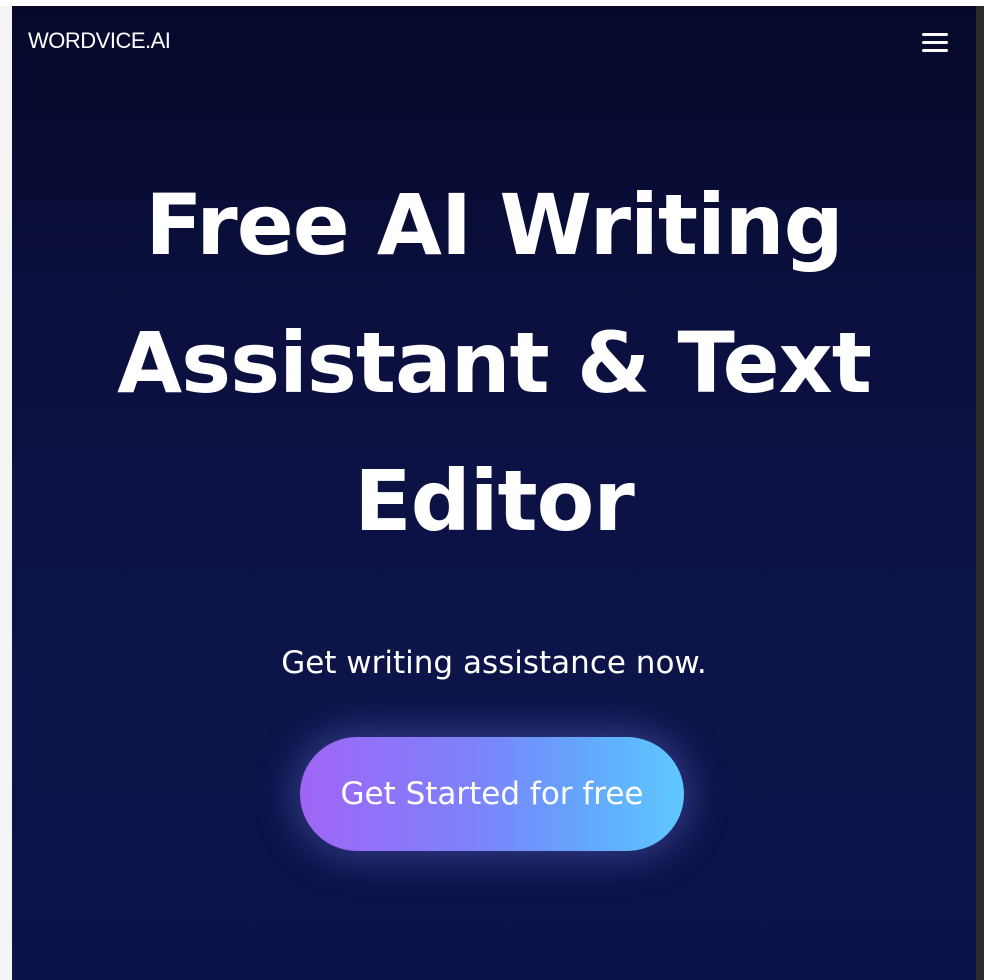  What do you see at coordinates (6, 493) in the screenshot?
I see `window-left-edge` at bounding box center [6, 493].